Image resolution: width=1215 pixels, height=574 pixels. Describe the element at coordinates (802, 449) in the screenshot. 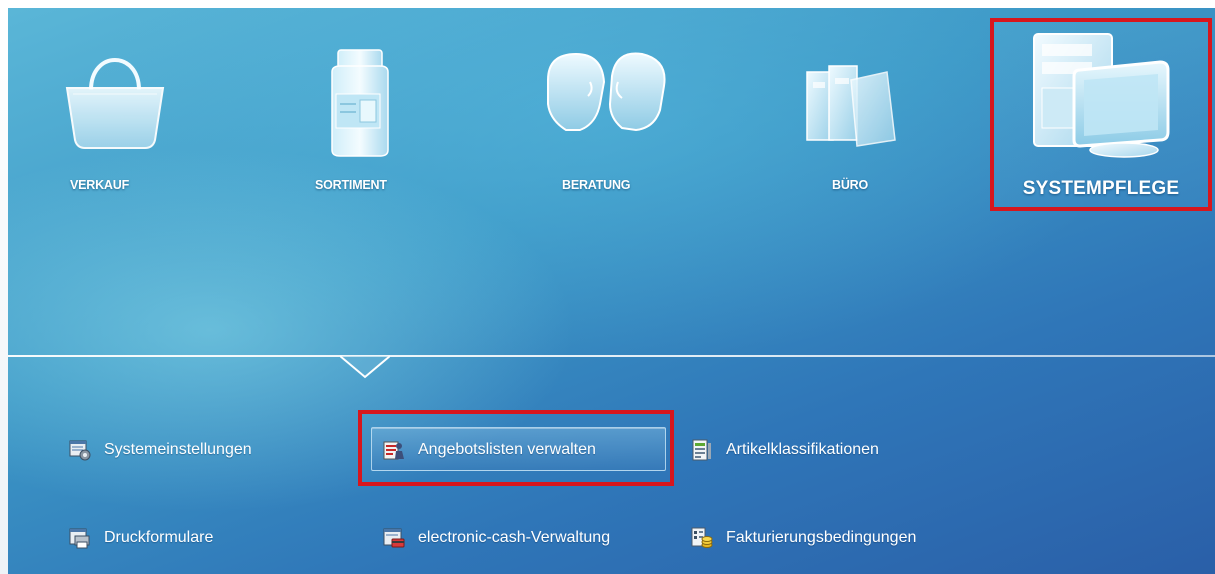

I see `submenu-label: Artikelklassifikationen` at that location.